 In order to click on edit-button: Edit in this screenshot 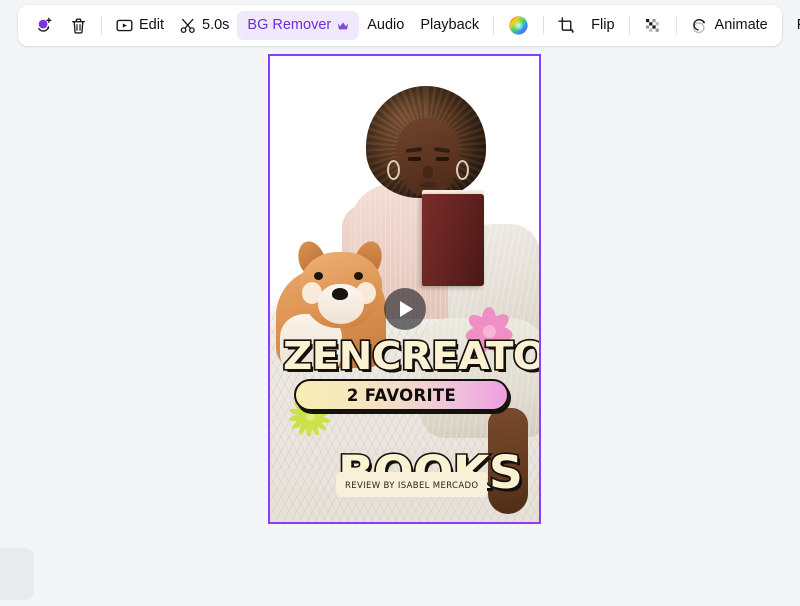, I will do `click(140, 25)`.